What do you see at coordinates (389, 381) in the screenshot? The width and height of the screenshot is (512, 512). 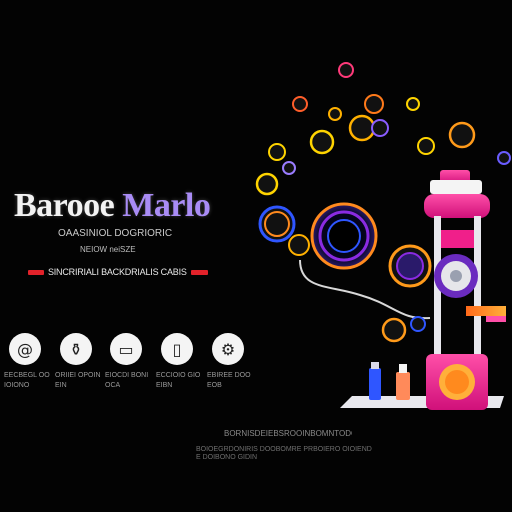 I see `bottles` at bounding box center [389, 381].